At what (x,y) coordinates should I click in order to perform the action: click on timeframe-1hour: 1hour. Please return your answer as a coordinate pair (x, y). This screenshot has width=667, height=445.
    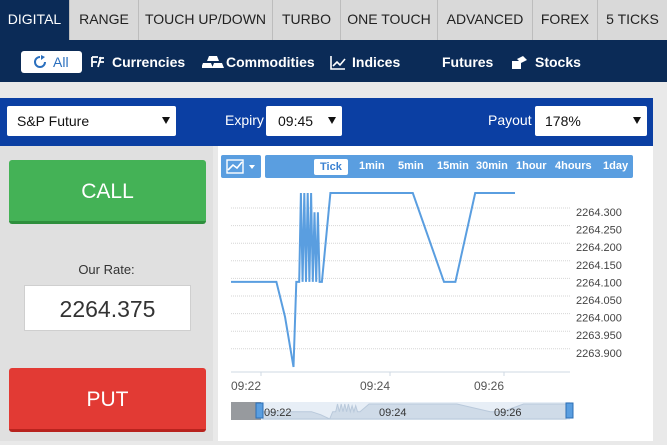
    Looking at the image, I should click on (531, 166).